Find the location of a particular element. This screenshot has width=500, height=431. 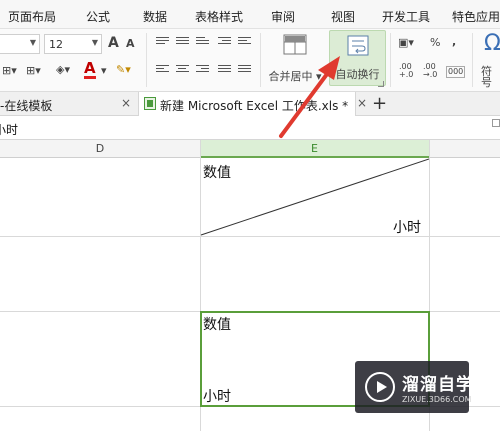

symbol-label: 符号 is located at coordinates (490, 77).